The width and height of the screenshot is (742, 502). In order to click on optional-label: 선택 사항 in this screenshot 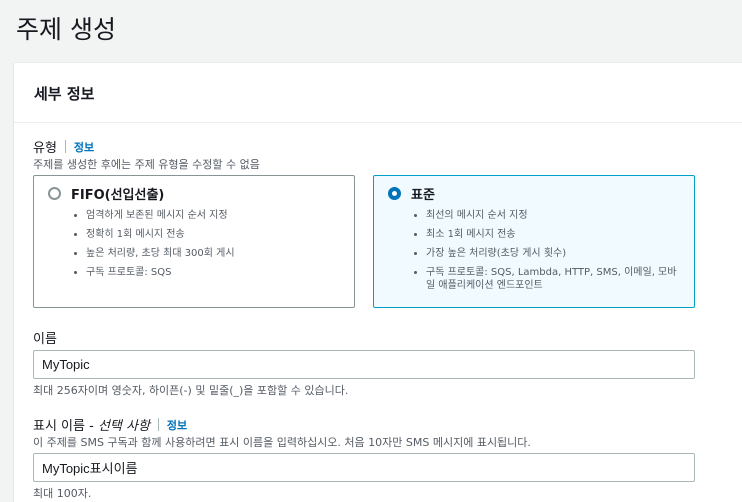, I will do `click(123, 426)`.